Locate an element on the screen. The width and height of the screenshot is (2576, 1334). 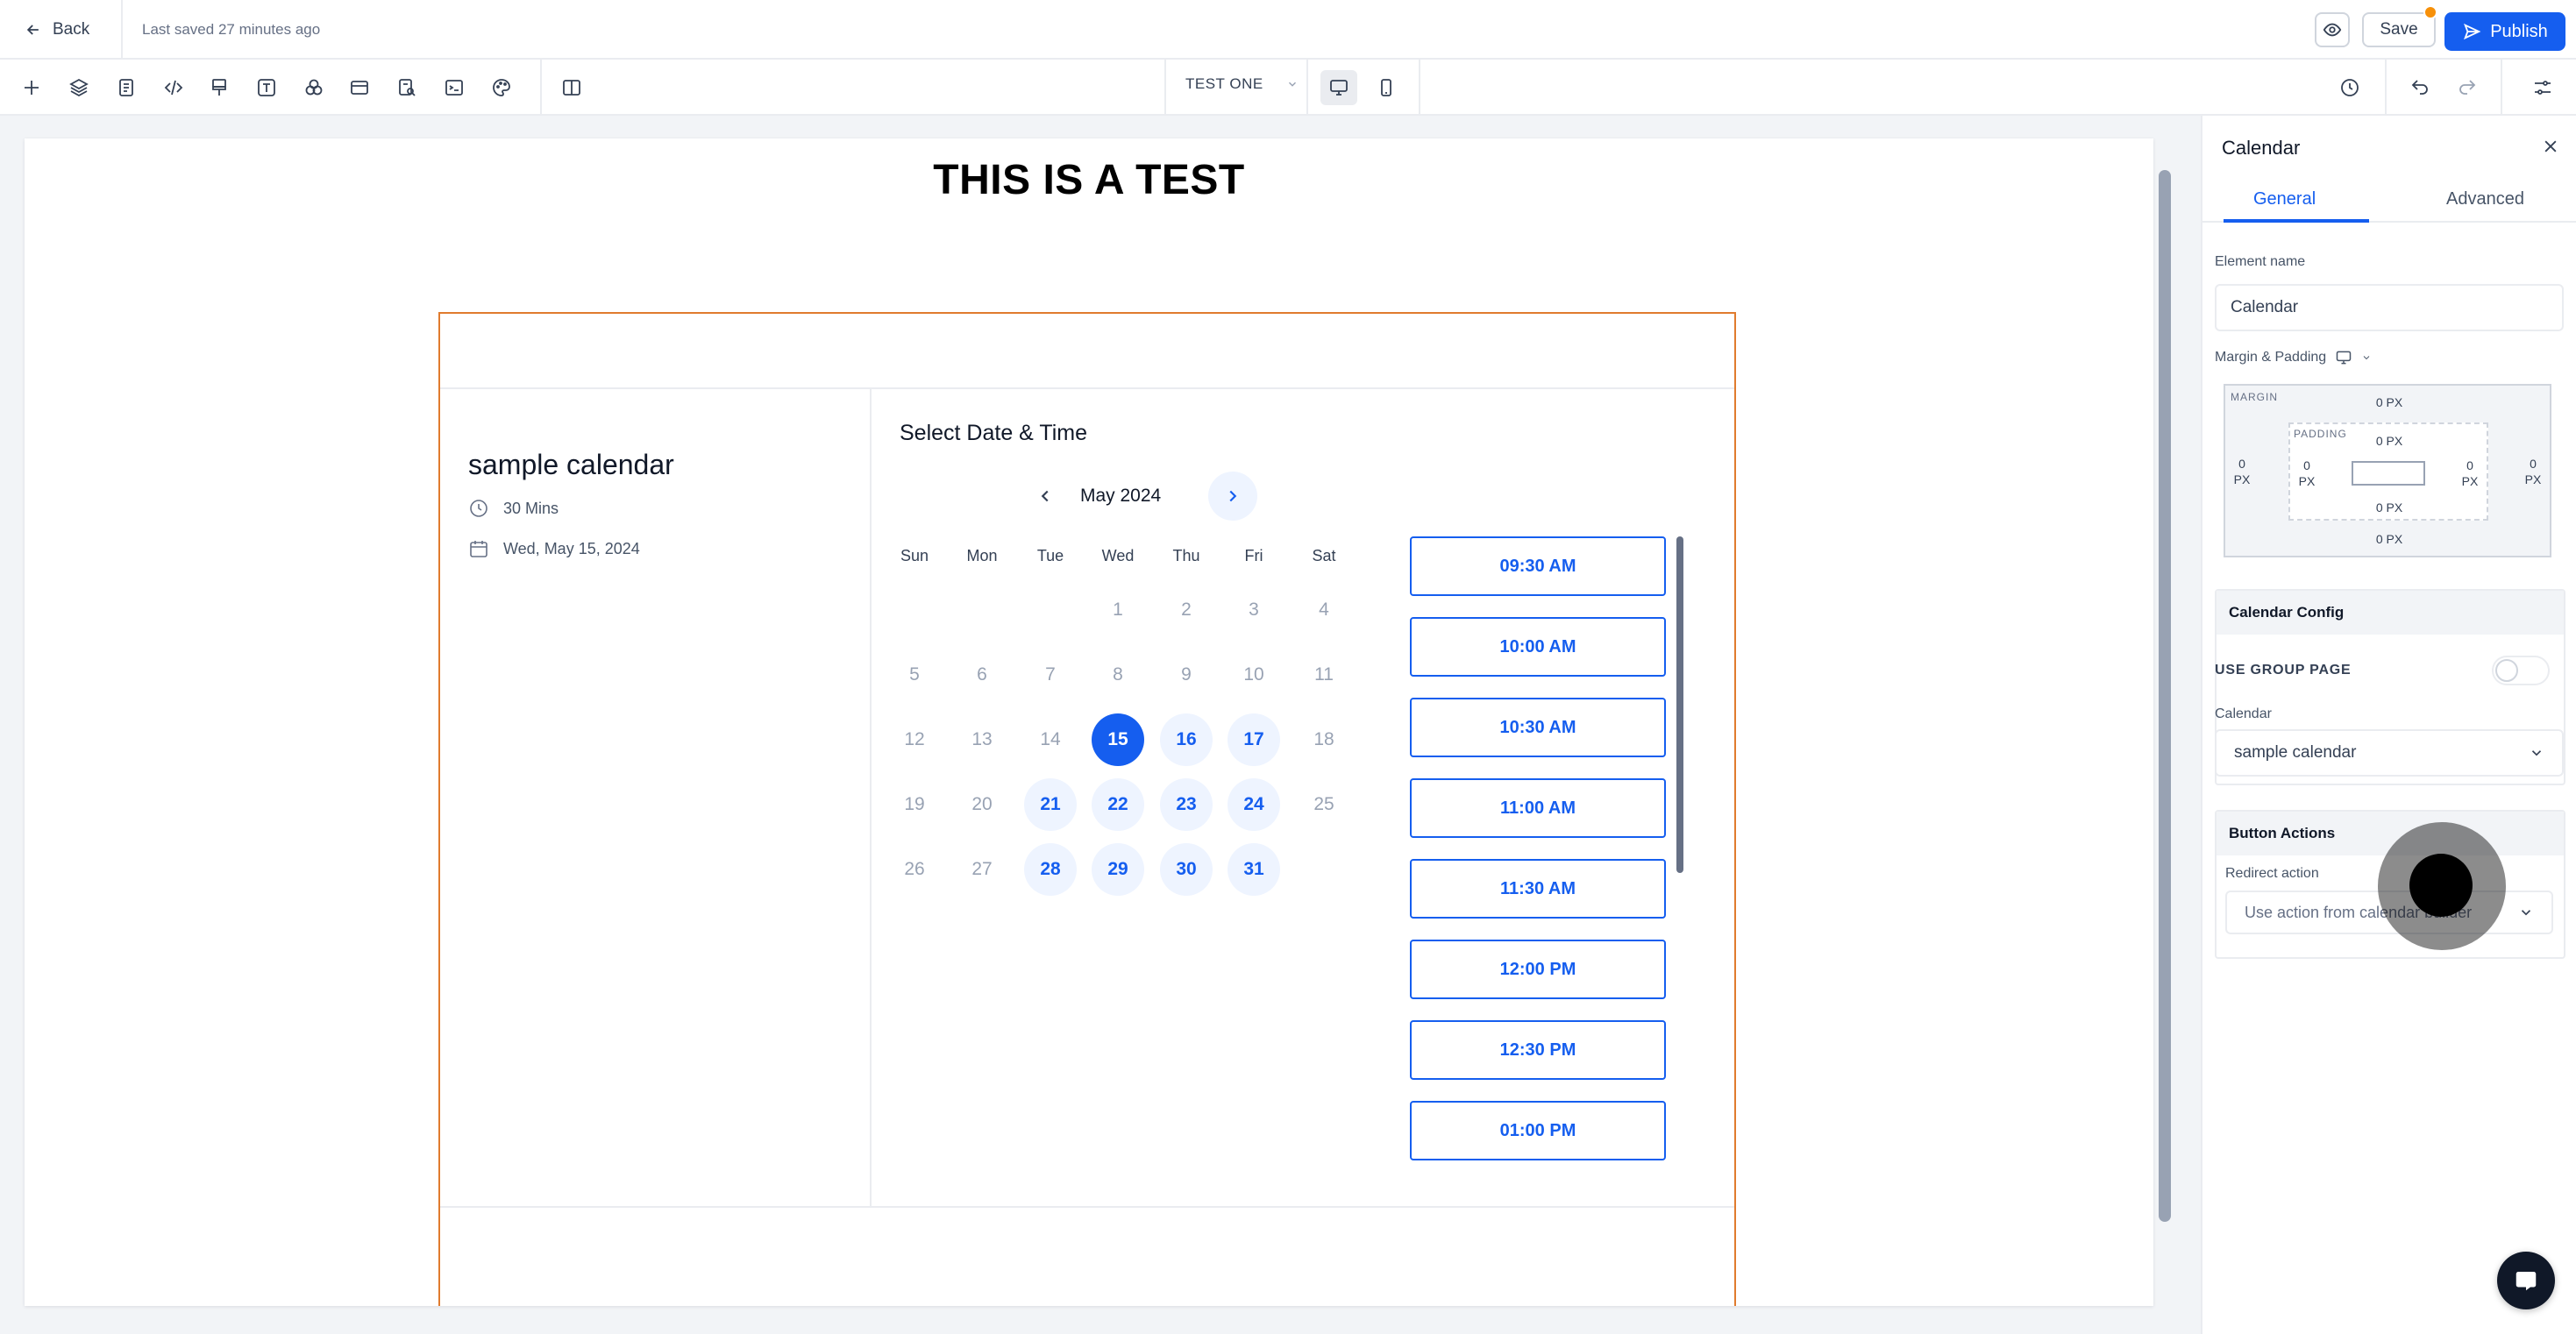
prev-month-button is located at coordinates (1045, 496).